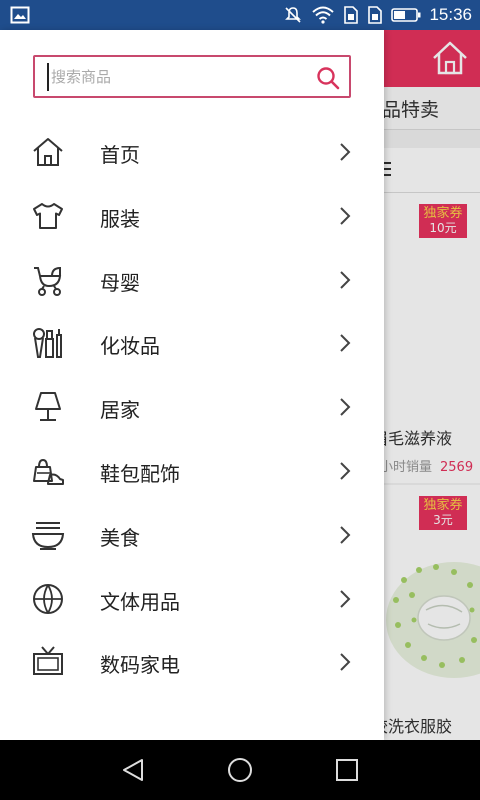  I want to click on shoe-bag-icon, so click(48, 471).